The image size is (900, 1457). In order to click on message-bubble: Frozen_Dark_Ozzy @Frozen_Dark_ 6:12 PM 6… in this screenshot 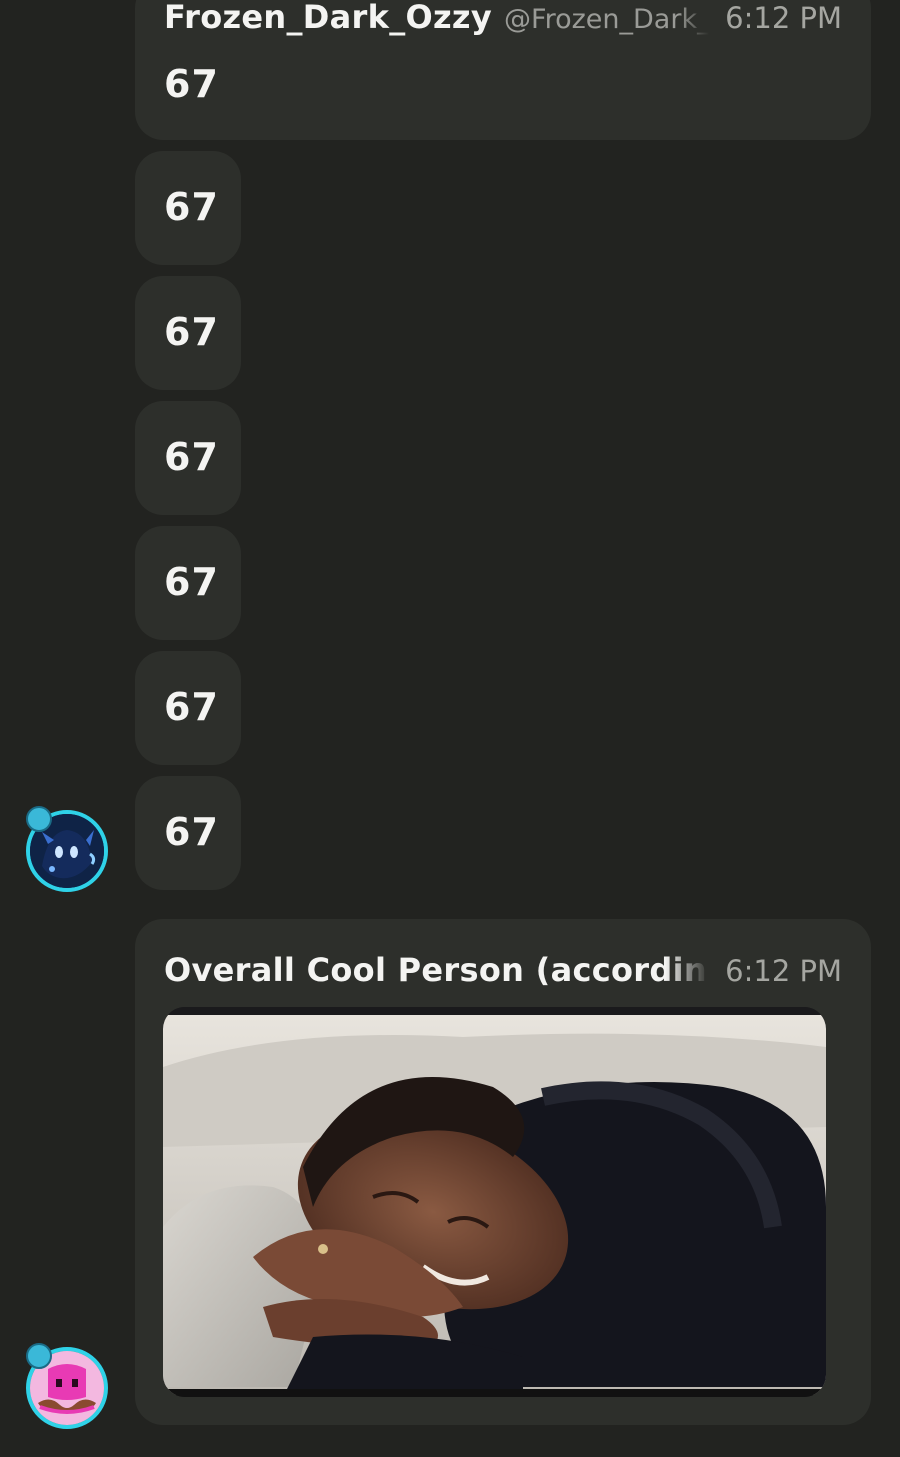, I will do `click(503, 70)`.